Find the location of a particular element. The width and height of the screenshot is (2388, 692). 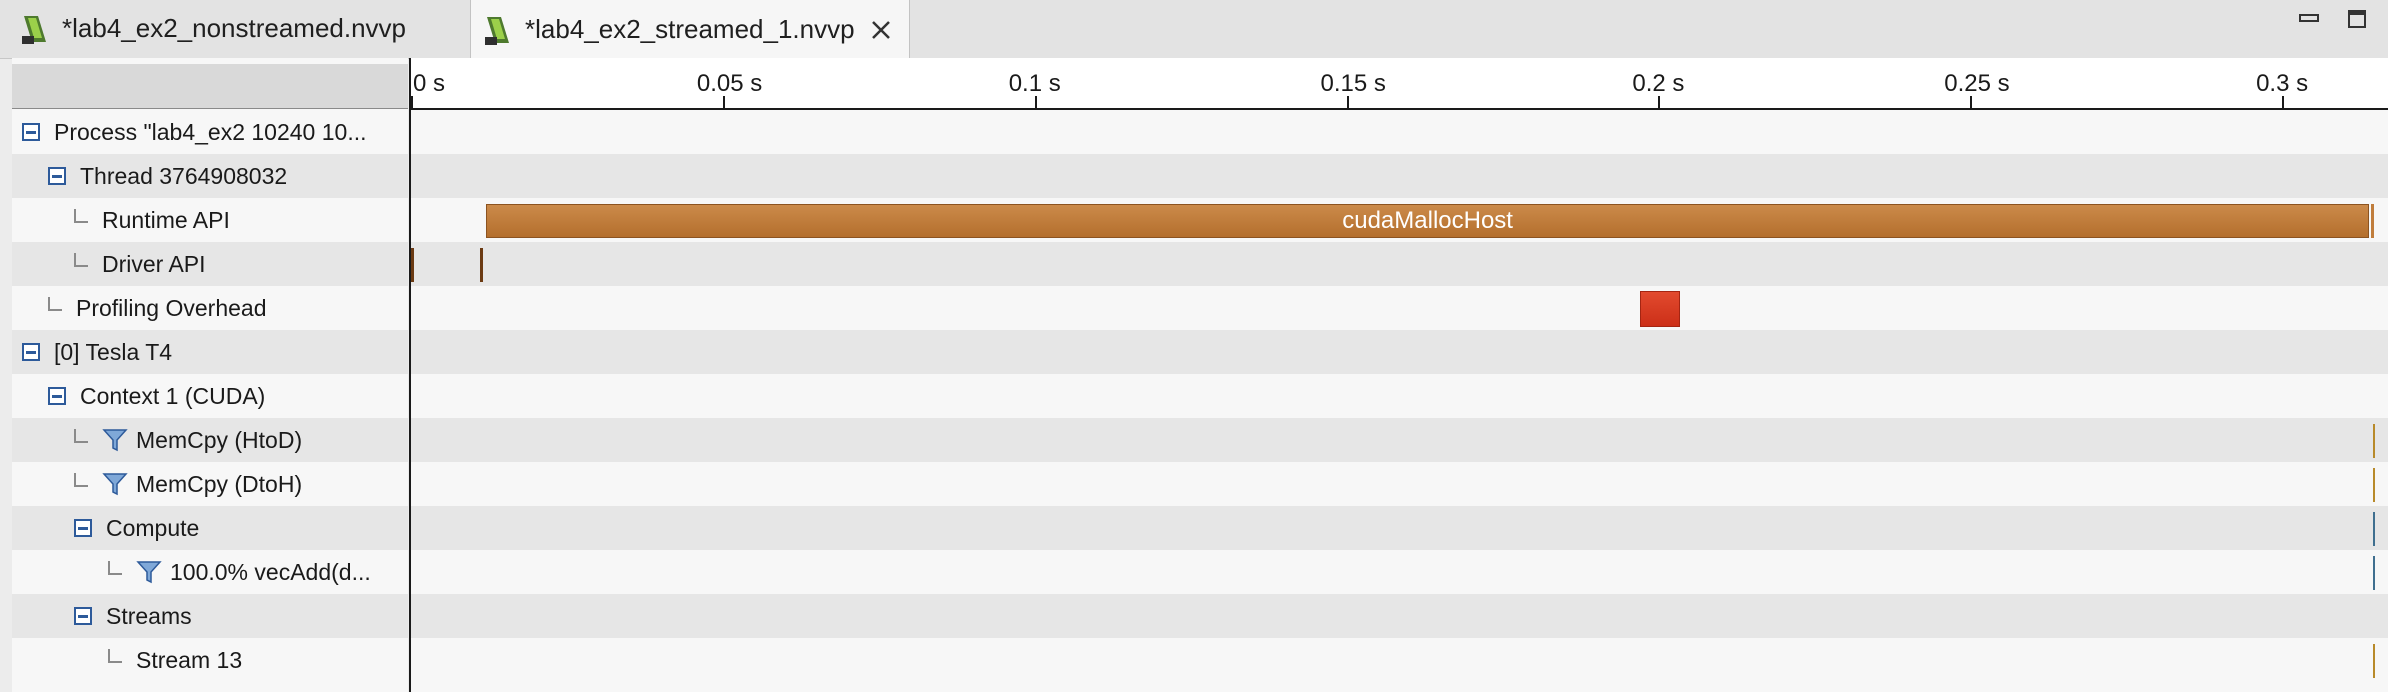

timeline-row-vecadd-kernel is located at coordinates (1399, 572).